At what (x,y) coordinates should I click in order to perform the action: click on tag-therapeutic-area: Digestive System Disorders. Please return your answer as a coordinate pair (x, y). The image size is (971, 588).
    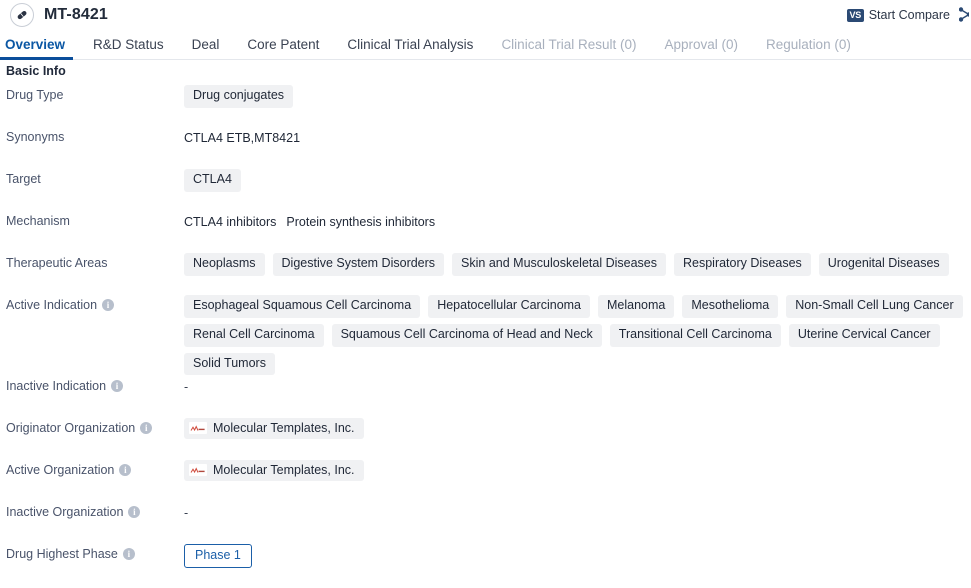
    Looking at the image, I should click on (358, 264).